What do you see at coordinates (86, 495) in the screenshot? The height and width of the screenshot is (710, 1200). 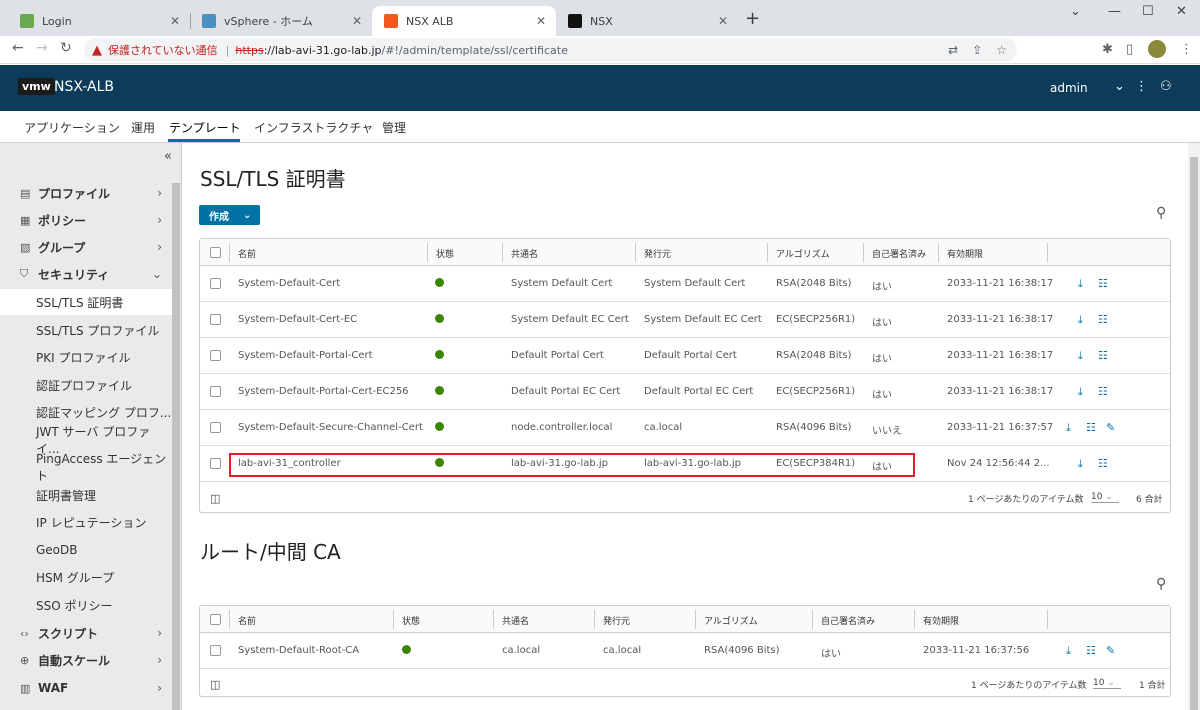 I see `sidebar-item-certificate-management: 証明書管理` at bounding box center [86, 495].